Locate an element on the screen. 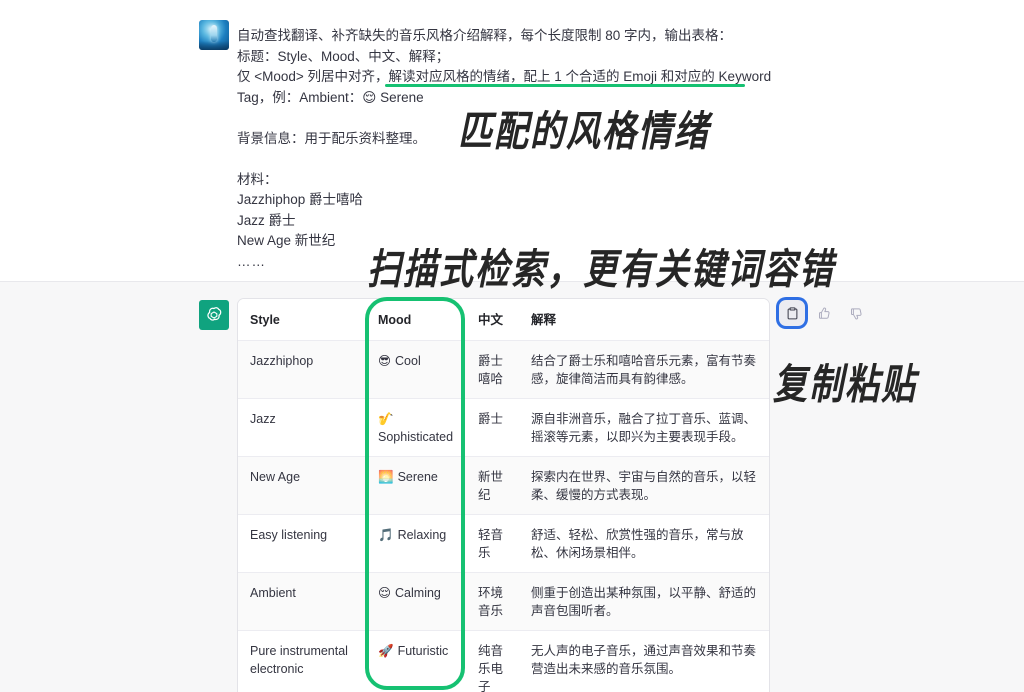 This screenshot has height=692, width=1024. cell-style: Jazzhiphop is located at coordinates (302, 369).